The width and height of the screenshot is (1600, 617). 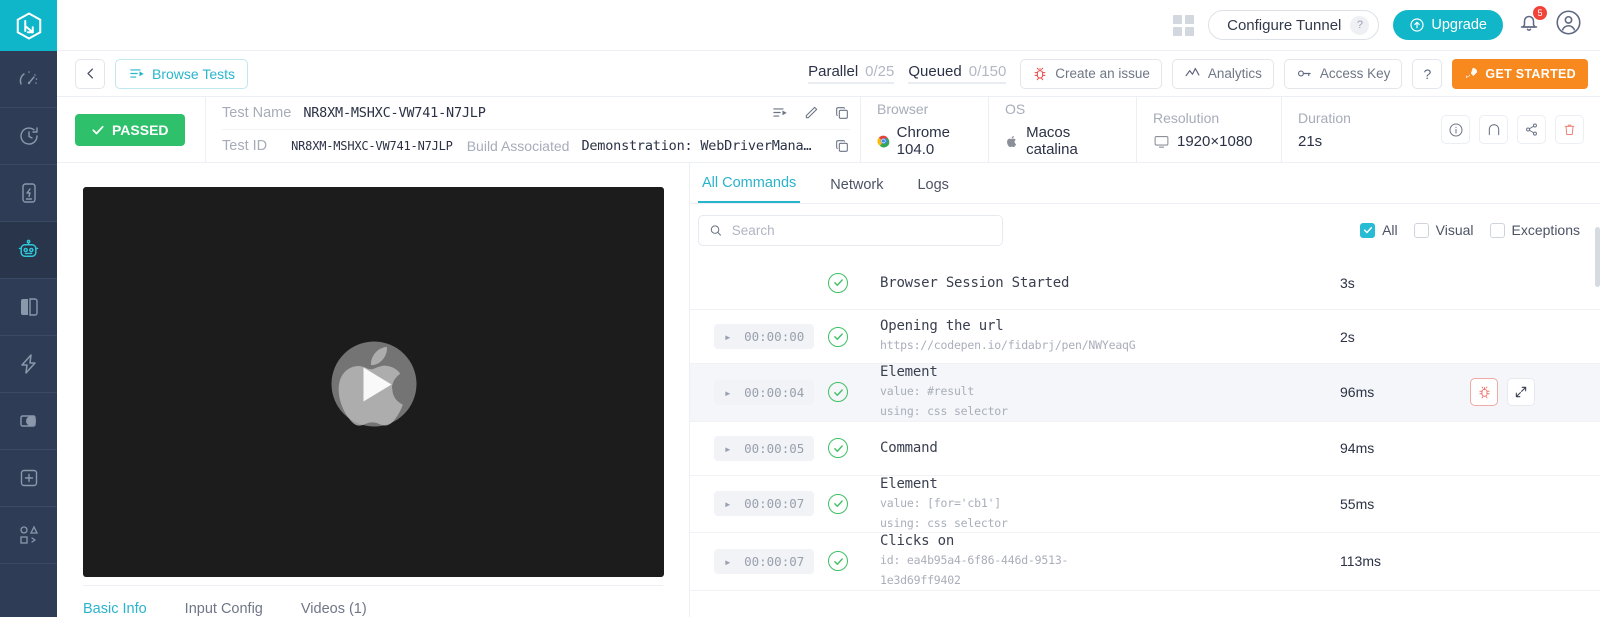 What do you see at coordinates (851, 73) in the screenshot?
I see `parallel-stat: Parallel 0/25` at bounding box center [851, 73].